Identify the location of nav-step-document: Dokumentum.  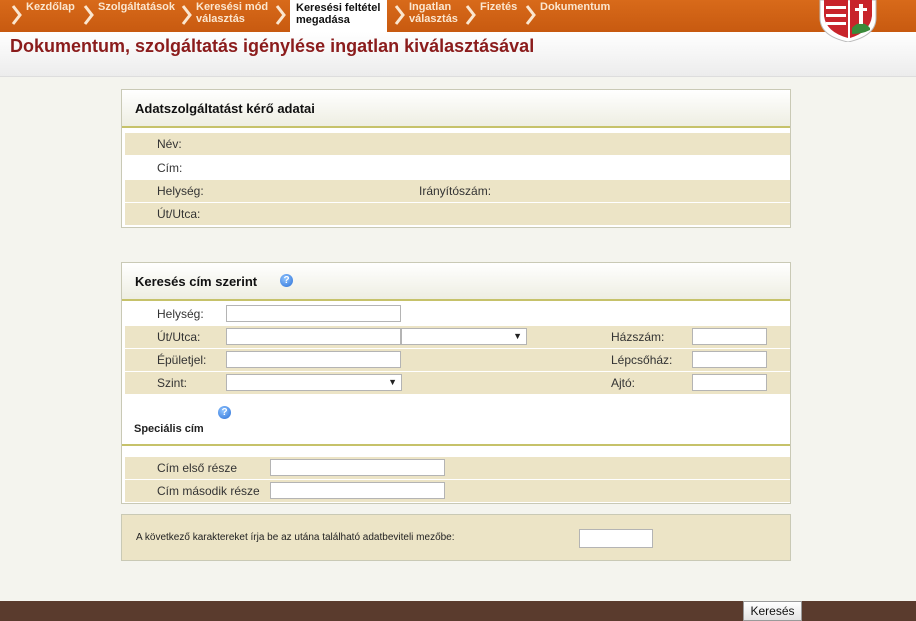
(574, 16).